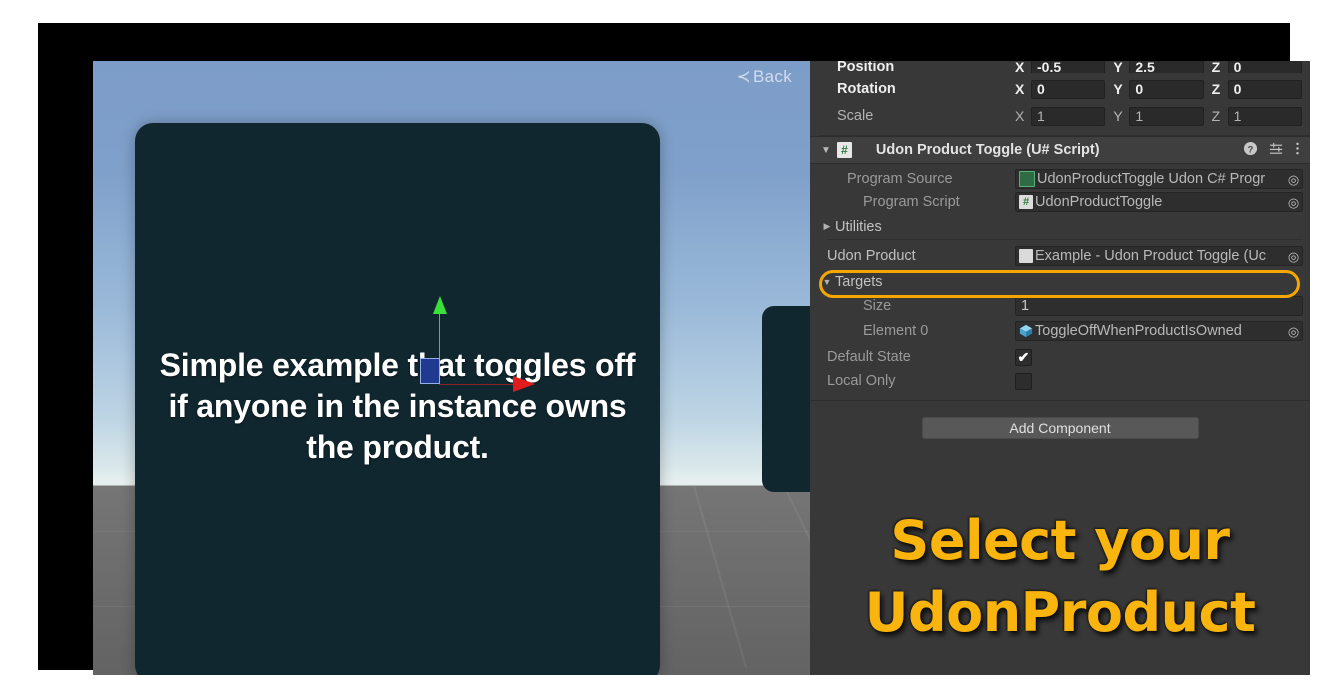 The image size is (1328, 691). What do you see at coordinates (826, 150) in the screenshot?
I see `component-foldout-icon: ▼` at bounding box center [826, 150].